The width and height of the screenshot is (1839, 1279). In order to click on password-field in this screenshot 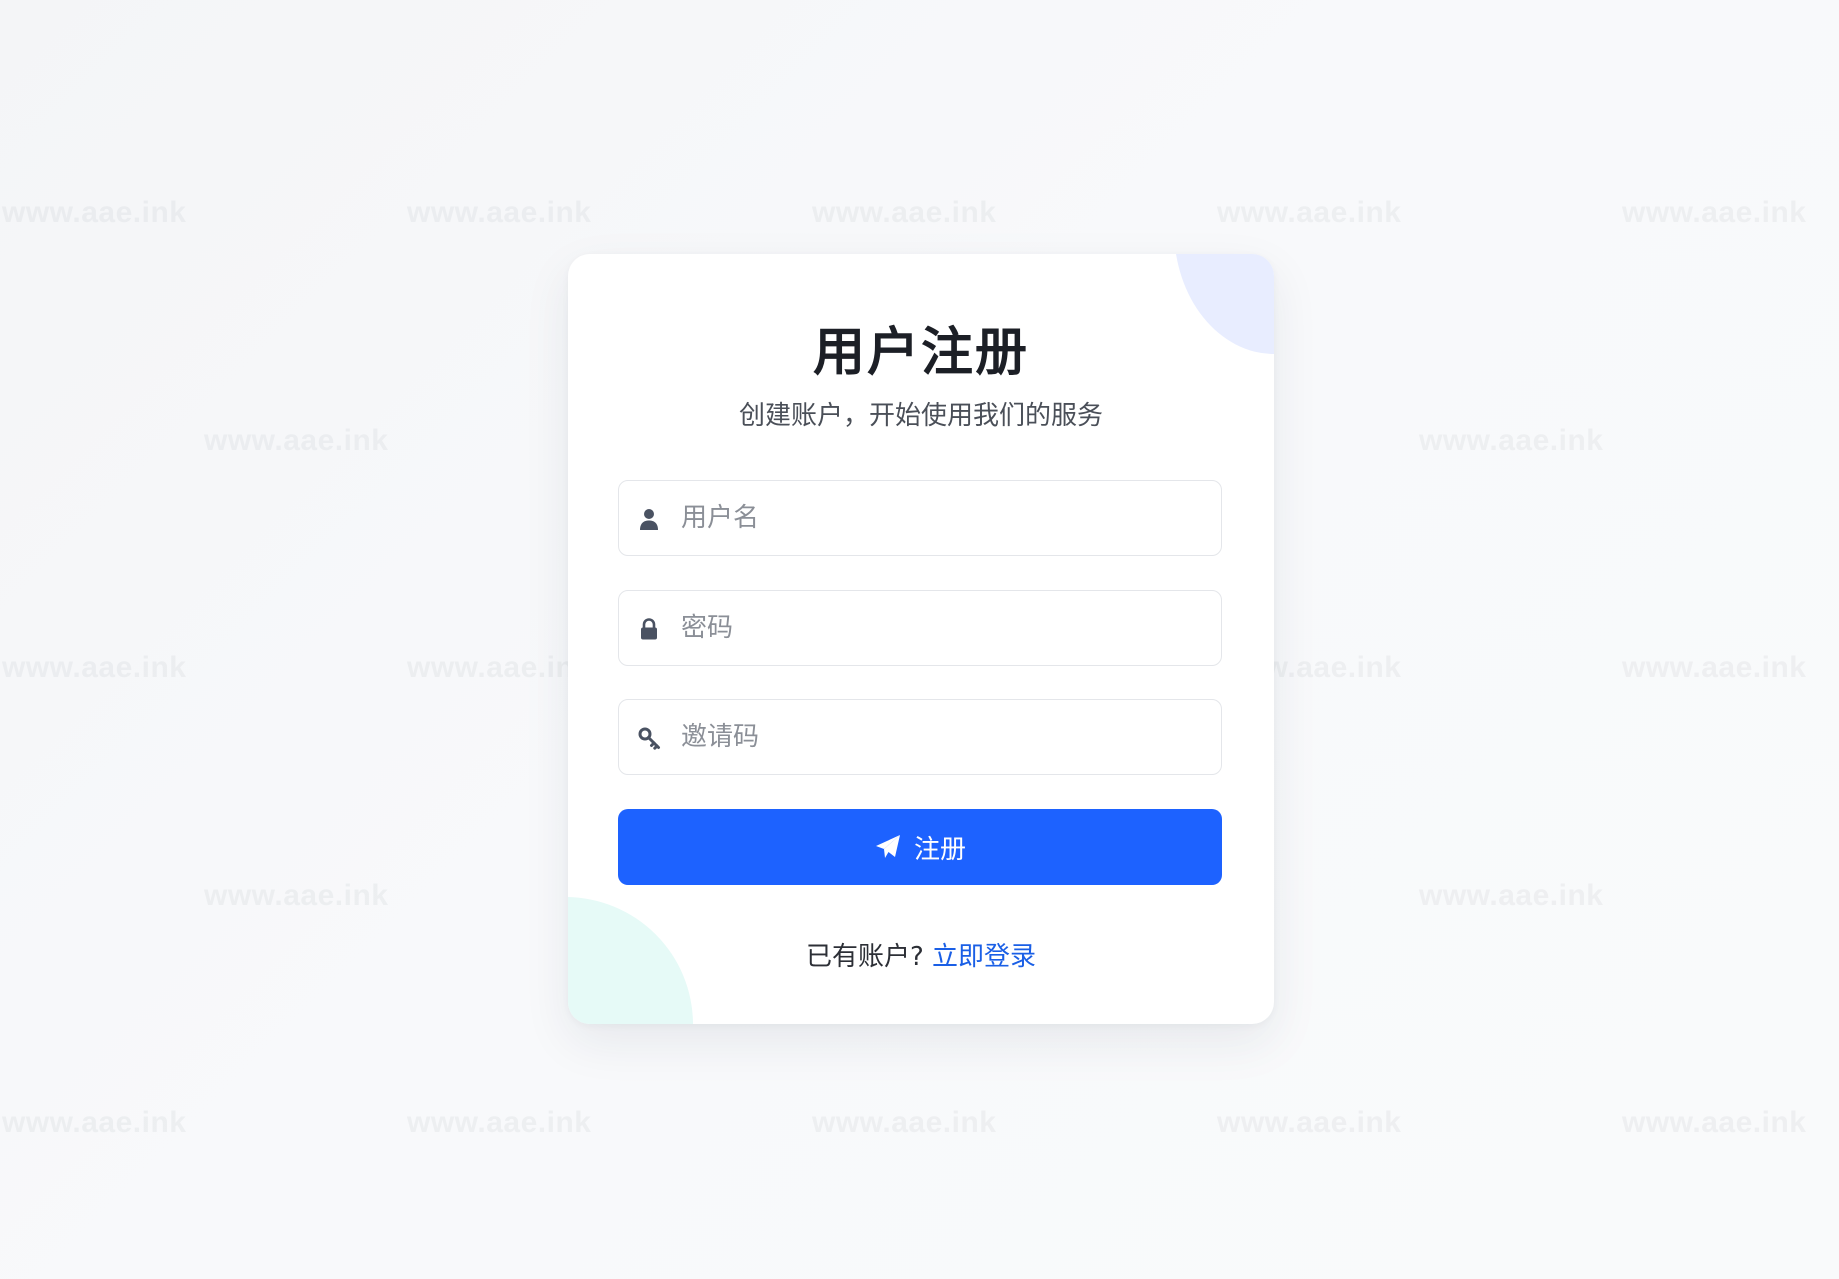, I will do `click(920, 628)`.